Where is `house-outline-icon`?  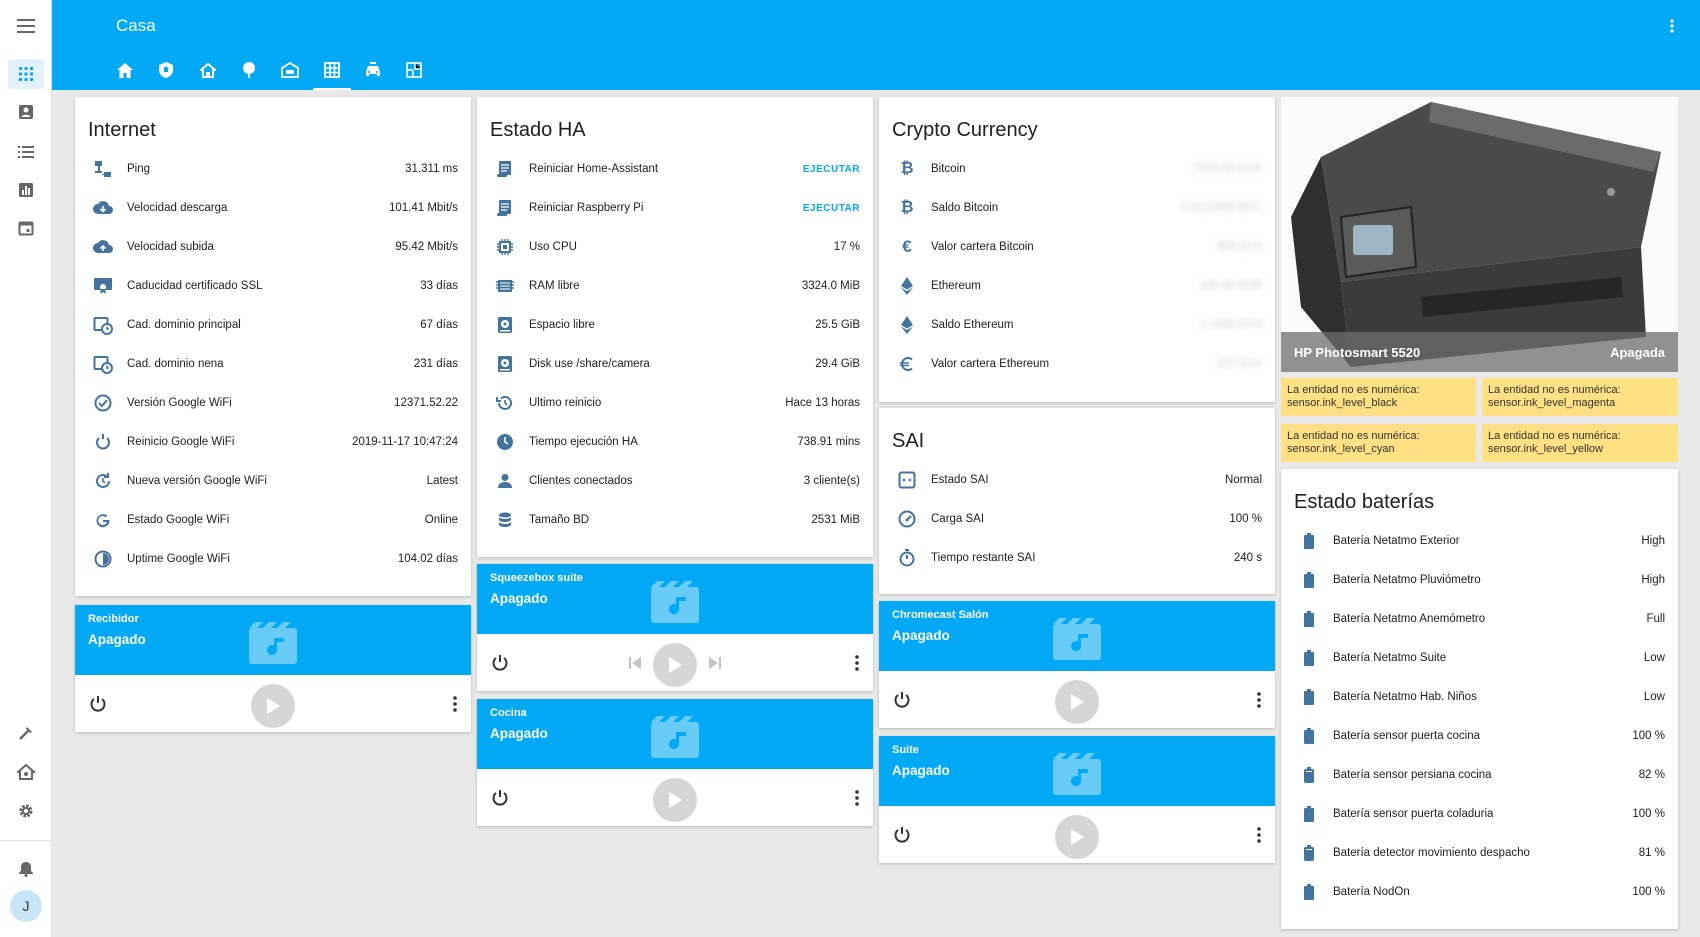
house-outline-icon is located at coordinates (208, 70).